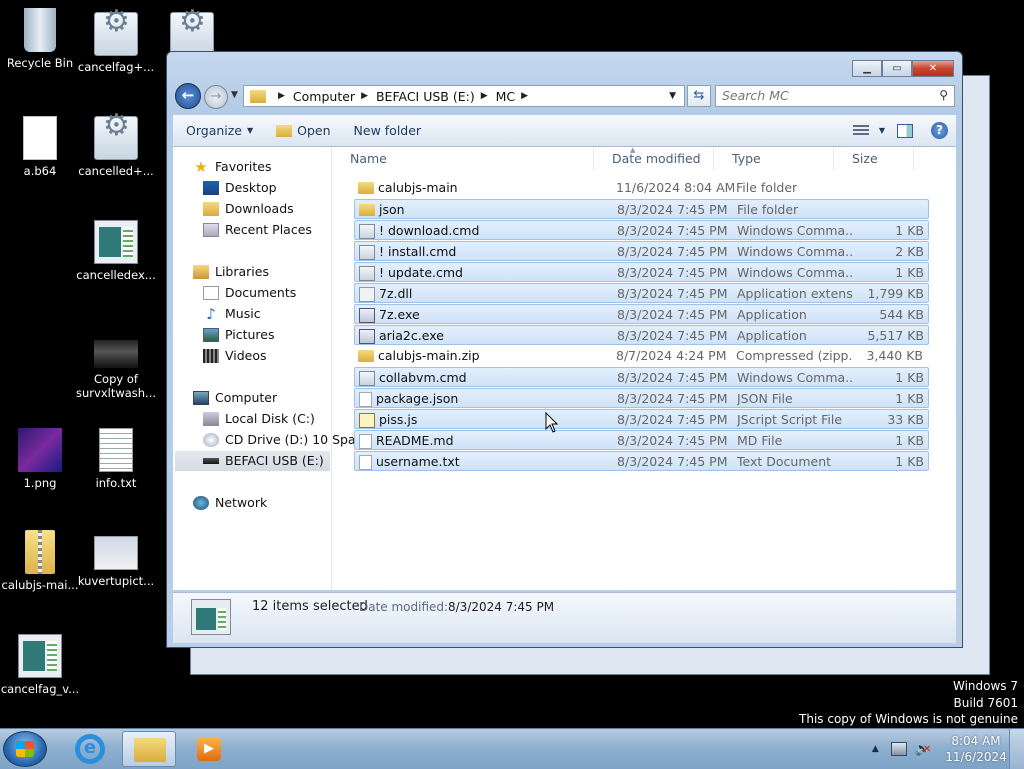 The width and height of the screenshot is (1024, 769). I want to click on taskbar-internet-explorer: e, so click(89, 749).